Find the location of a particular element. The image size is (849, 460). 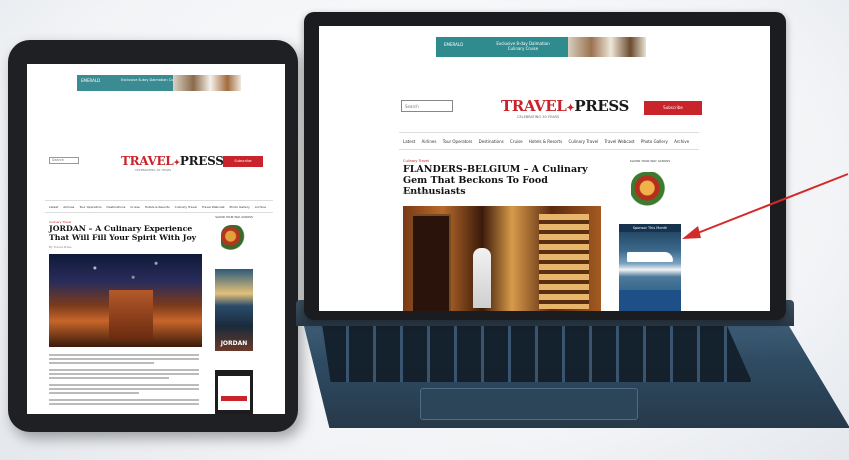

tablet-article-body is located at coordinates (124, 380).